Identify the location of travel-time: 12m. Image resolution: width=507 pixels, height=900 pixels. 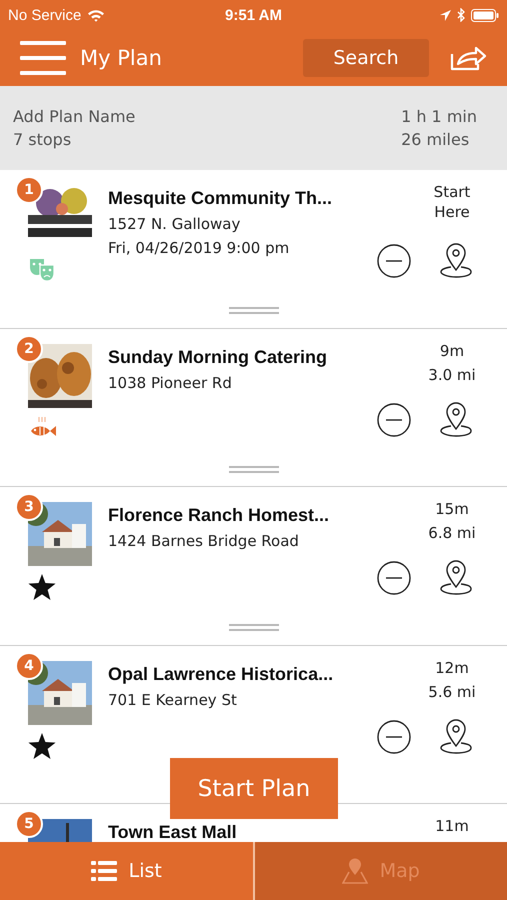
(452, 668).